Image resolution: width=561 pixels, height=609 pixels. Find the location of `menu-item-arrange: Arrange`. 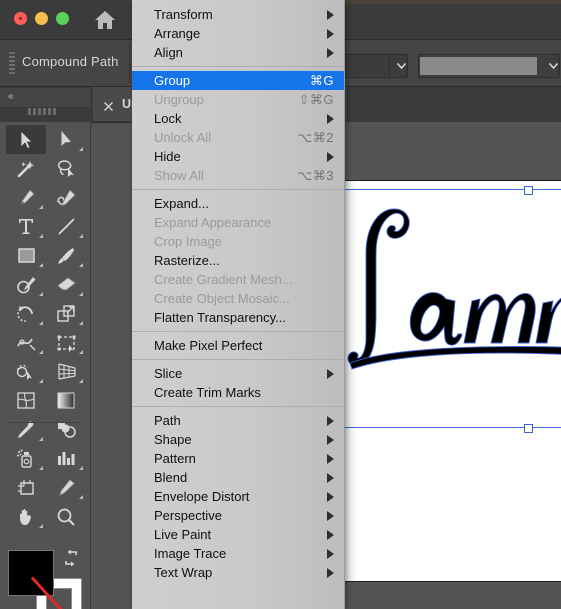

menu-item-arrange: Arrange is located at coordinates (238, 33).